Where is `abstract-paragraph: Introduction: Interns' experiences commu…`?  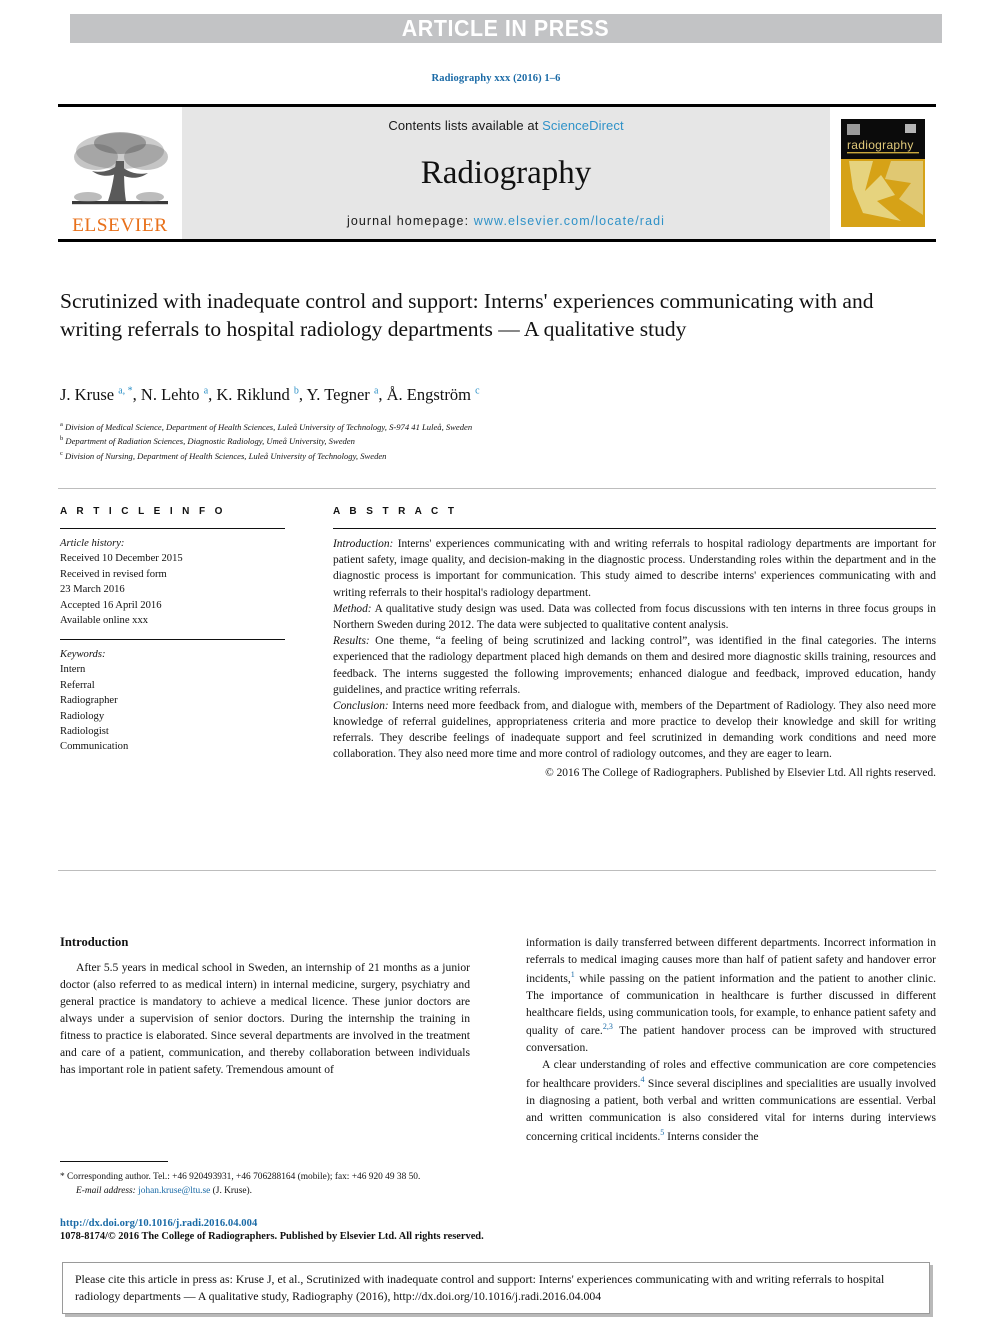
abstract-paragraph: Introduction: Interns' experiences commu… is located at coordinates (634, 568).